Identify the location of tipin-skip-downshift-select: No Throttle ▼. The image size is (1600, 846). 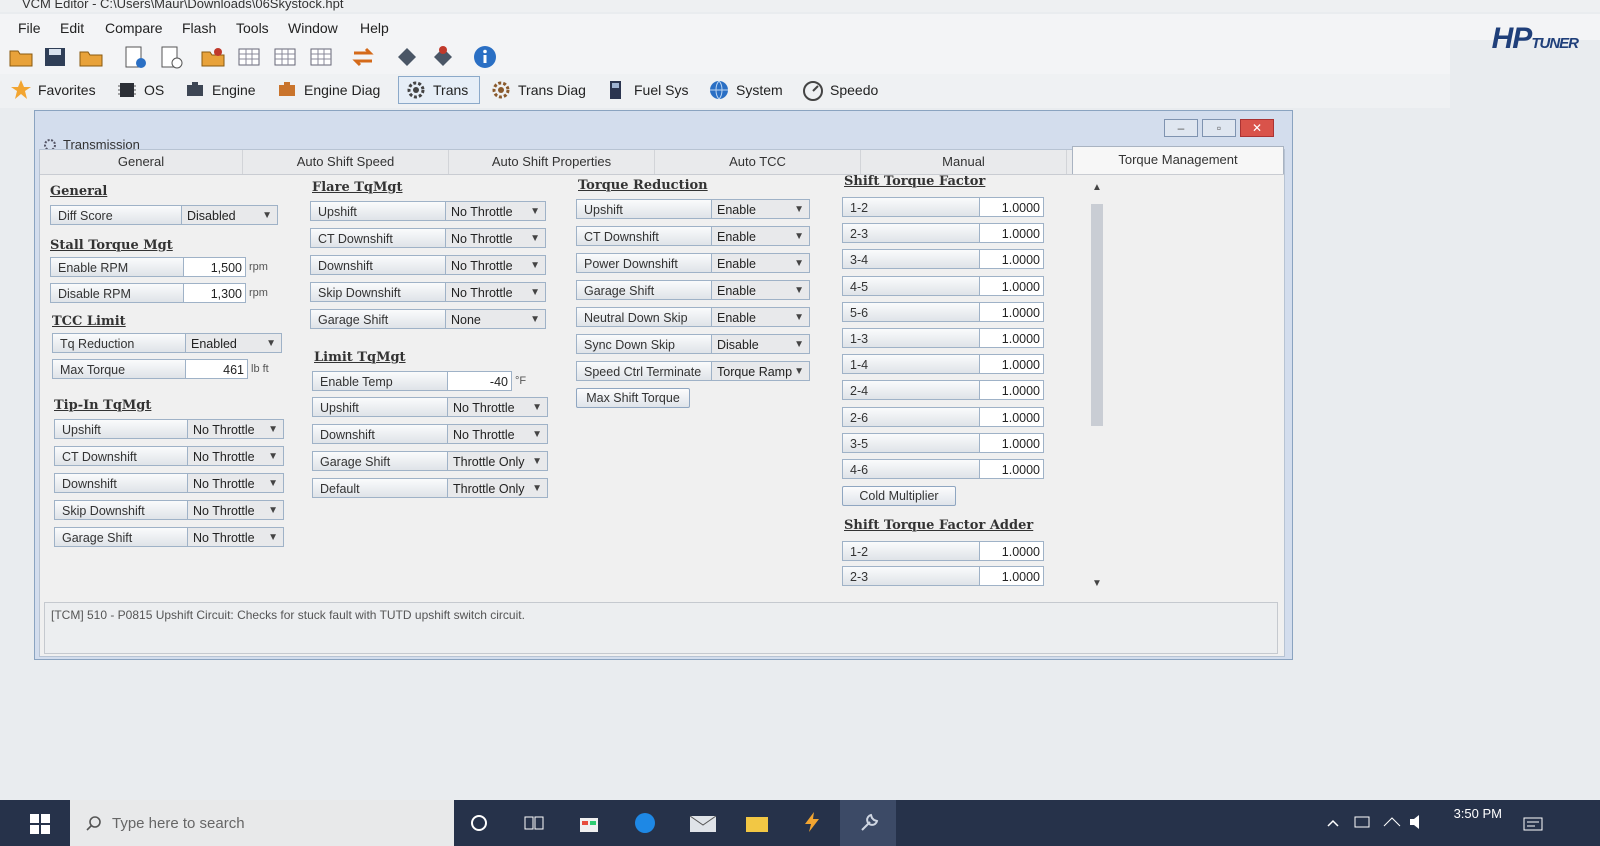
(236, 510).